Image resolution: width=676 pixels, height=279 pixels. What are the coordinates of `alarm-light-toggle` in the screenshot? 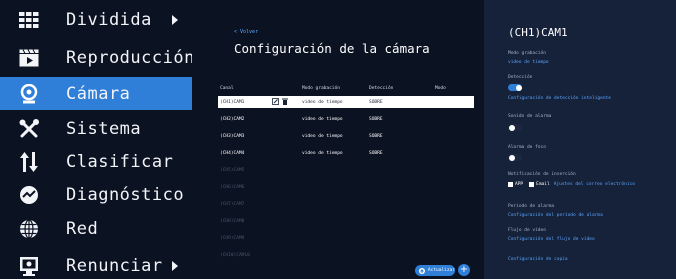 It's located at (515, 157).